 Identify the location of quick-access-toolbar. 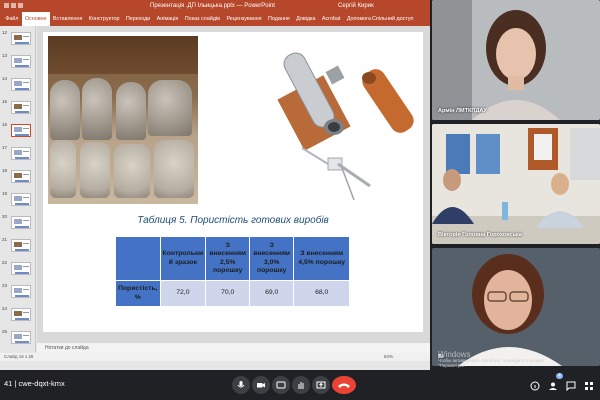
(14, 6).